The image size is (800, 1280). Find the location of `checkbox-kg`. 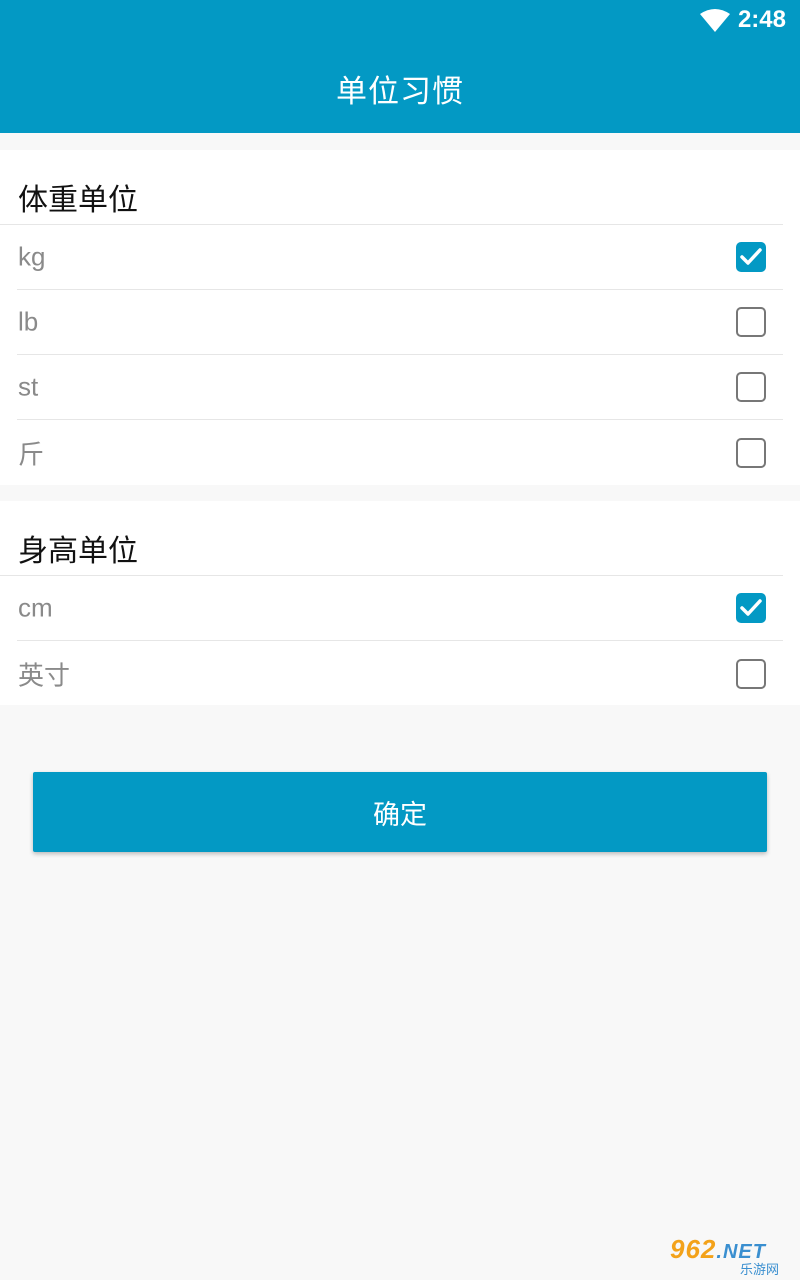

checkbox-kg is located at coordinates (751, 257).